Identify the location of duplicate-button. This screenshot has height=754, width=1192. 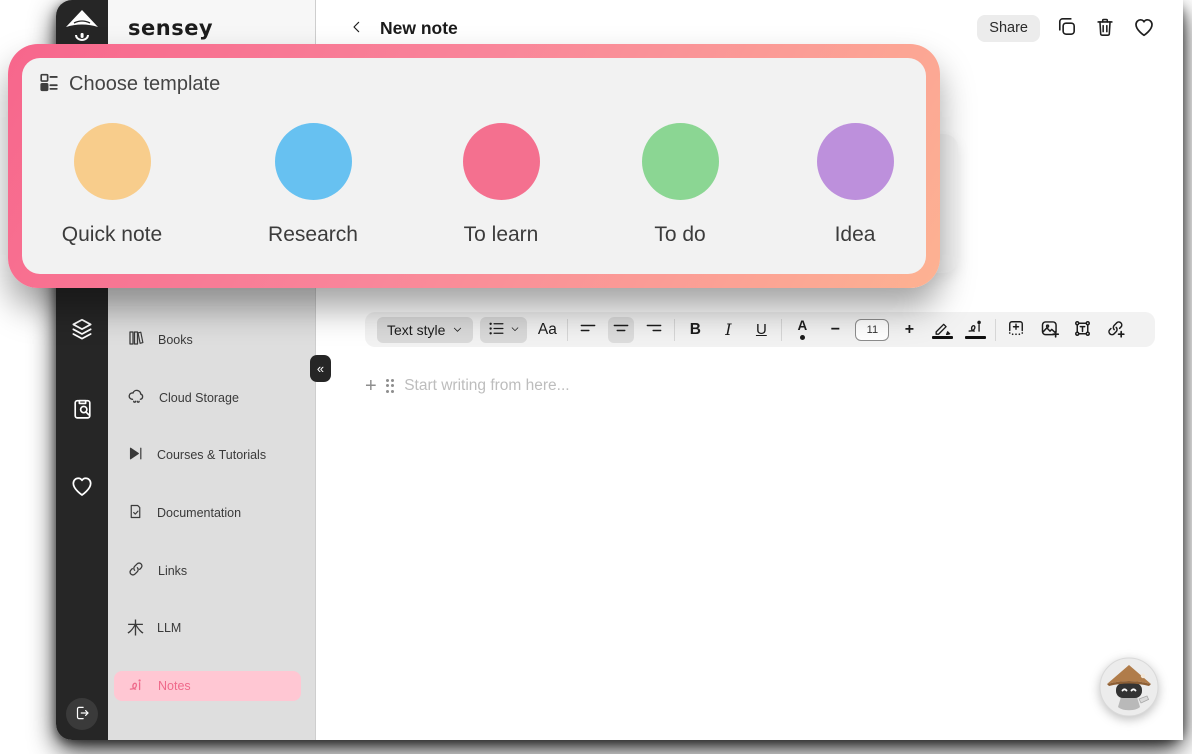
(1066, 28).